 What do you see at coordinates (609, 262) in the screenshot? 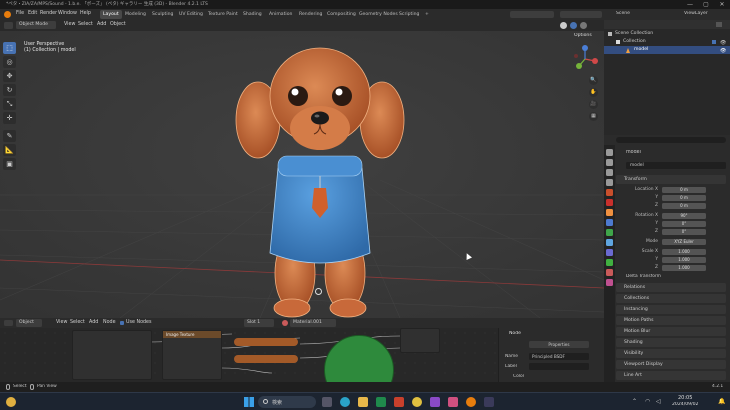
I see `data-tab-icon` at bounding box center [609, 262].